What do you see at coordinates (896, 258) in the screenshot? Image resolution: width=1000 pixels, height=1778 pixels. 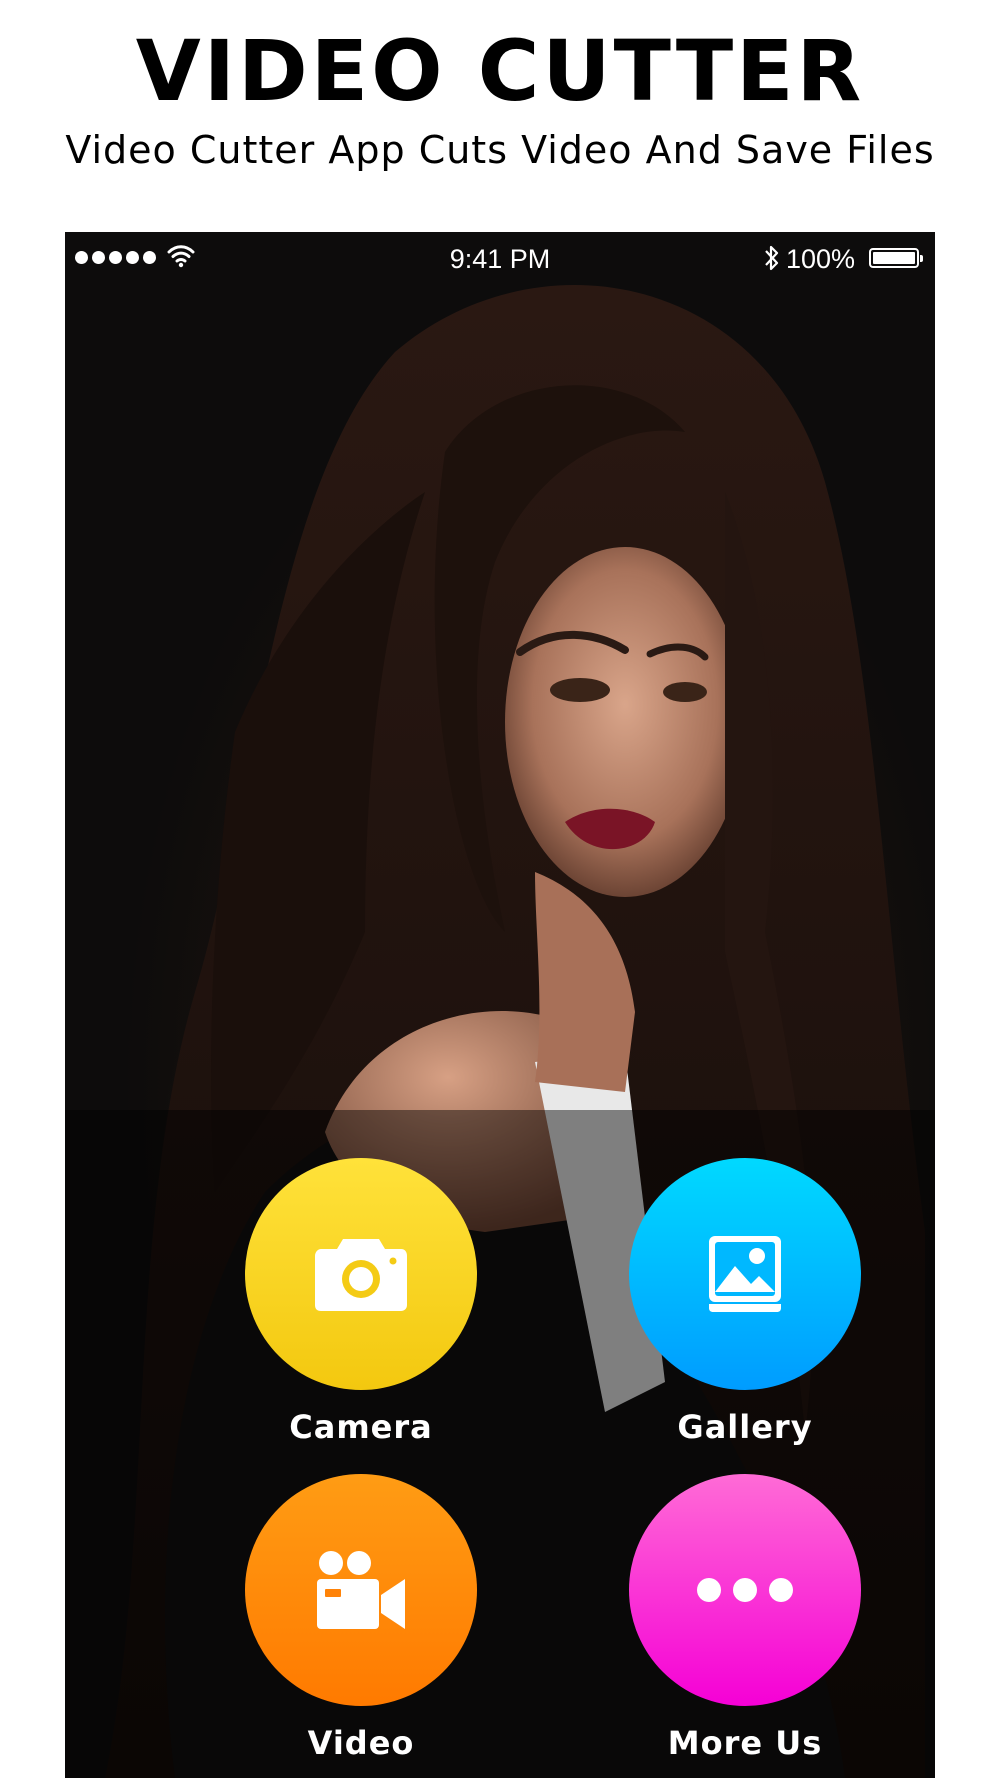 I see `battery-icon` at bounding box center [896, 258].